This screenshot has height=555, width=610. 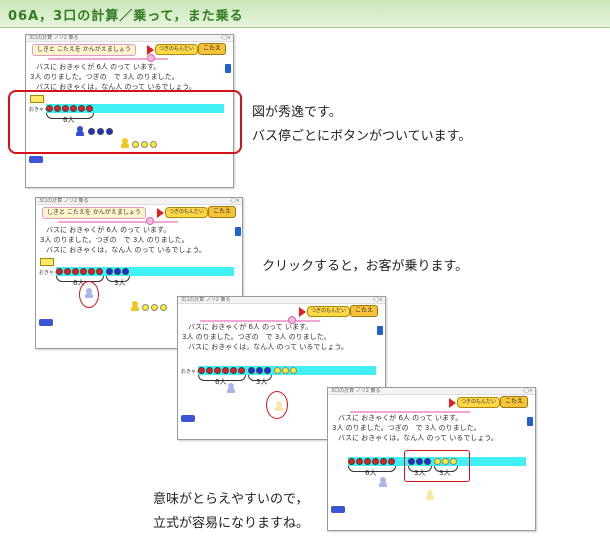 What do you see at coordinates (231, 499) in the screenshot?
I see `caption-last-line-1: 意味がとらえやすいので，` at bounding box center [231, 499].